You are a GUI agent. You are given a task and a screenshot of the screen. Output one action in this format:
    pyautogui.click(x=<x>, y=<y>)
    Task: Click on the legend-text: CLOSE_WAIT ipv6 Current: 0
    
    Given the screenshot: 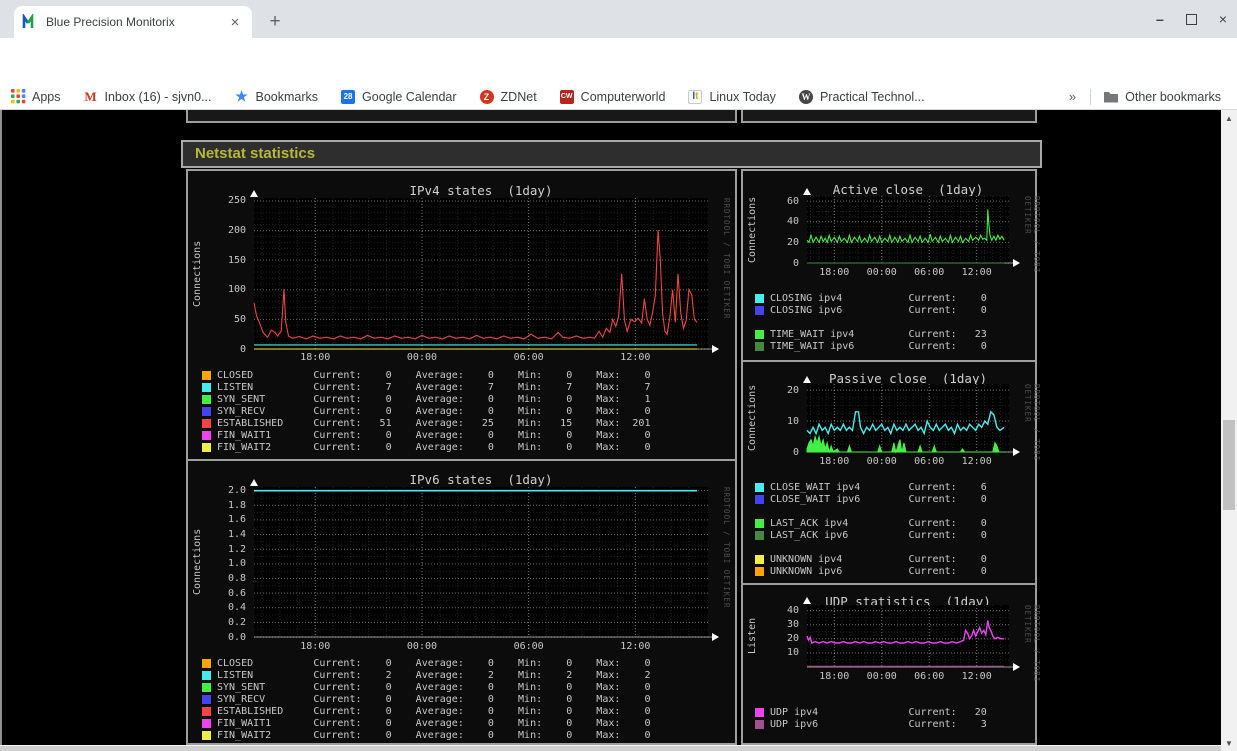 What is the action you would take?
    pyautogui.click(x=878, y=499)
    